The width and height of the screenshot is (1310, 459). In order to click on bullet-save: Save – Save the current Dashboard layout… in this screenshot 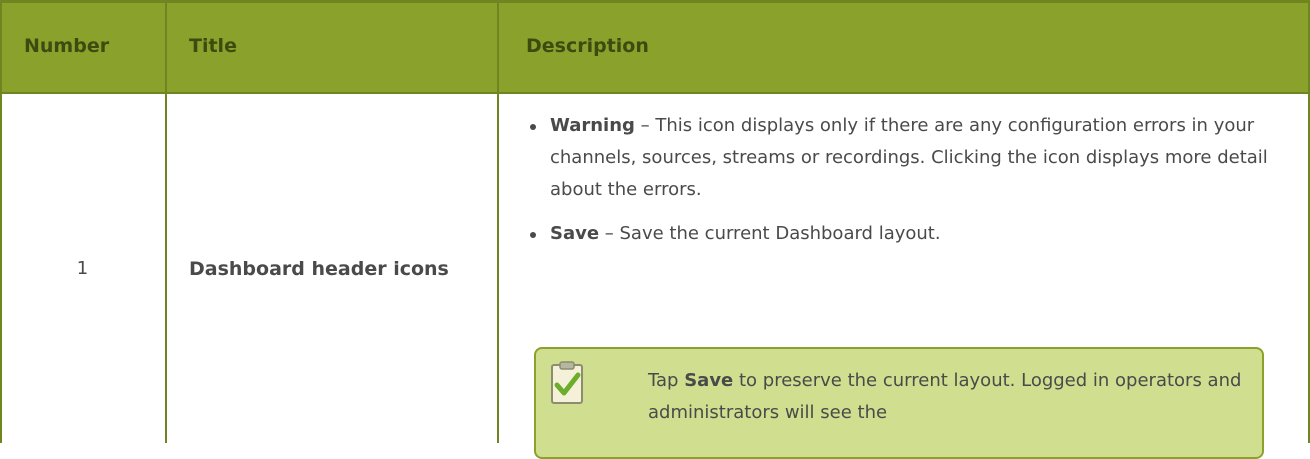, I will do `click(900, 234)`.